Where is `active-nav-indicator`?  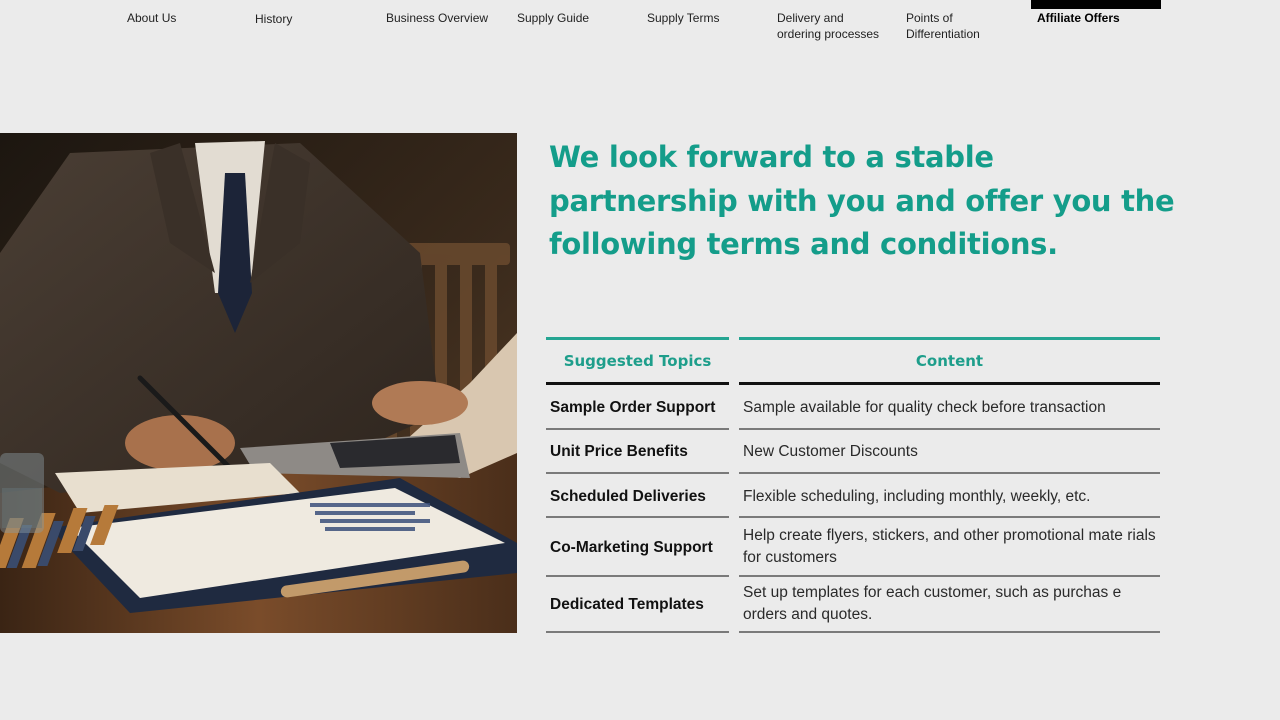
active-nav-indicator is located at coordinates (1096, 4).